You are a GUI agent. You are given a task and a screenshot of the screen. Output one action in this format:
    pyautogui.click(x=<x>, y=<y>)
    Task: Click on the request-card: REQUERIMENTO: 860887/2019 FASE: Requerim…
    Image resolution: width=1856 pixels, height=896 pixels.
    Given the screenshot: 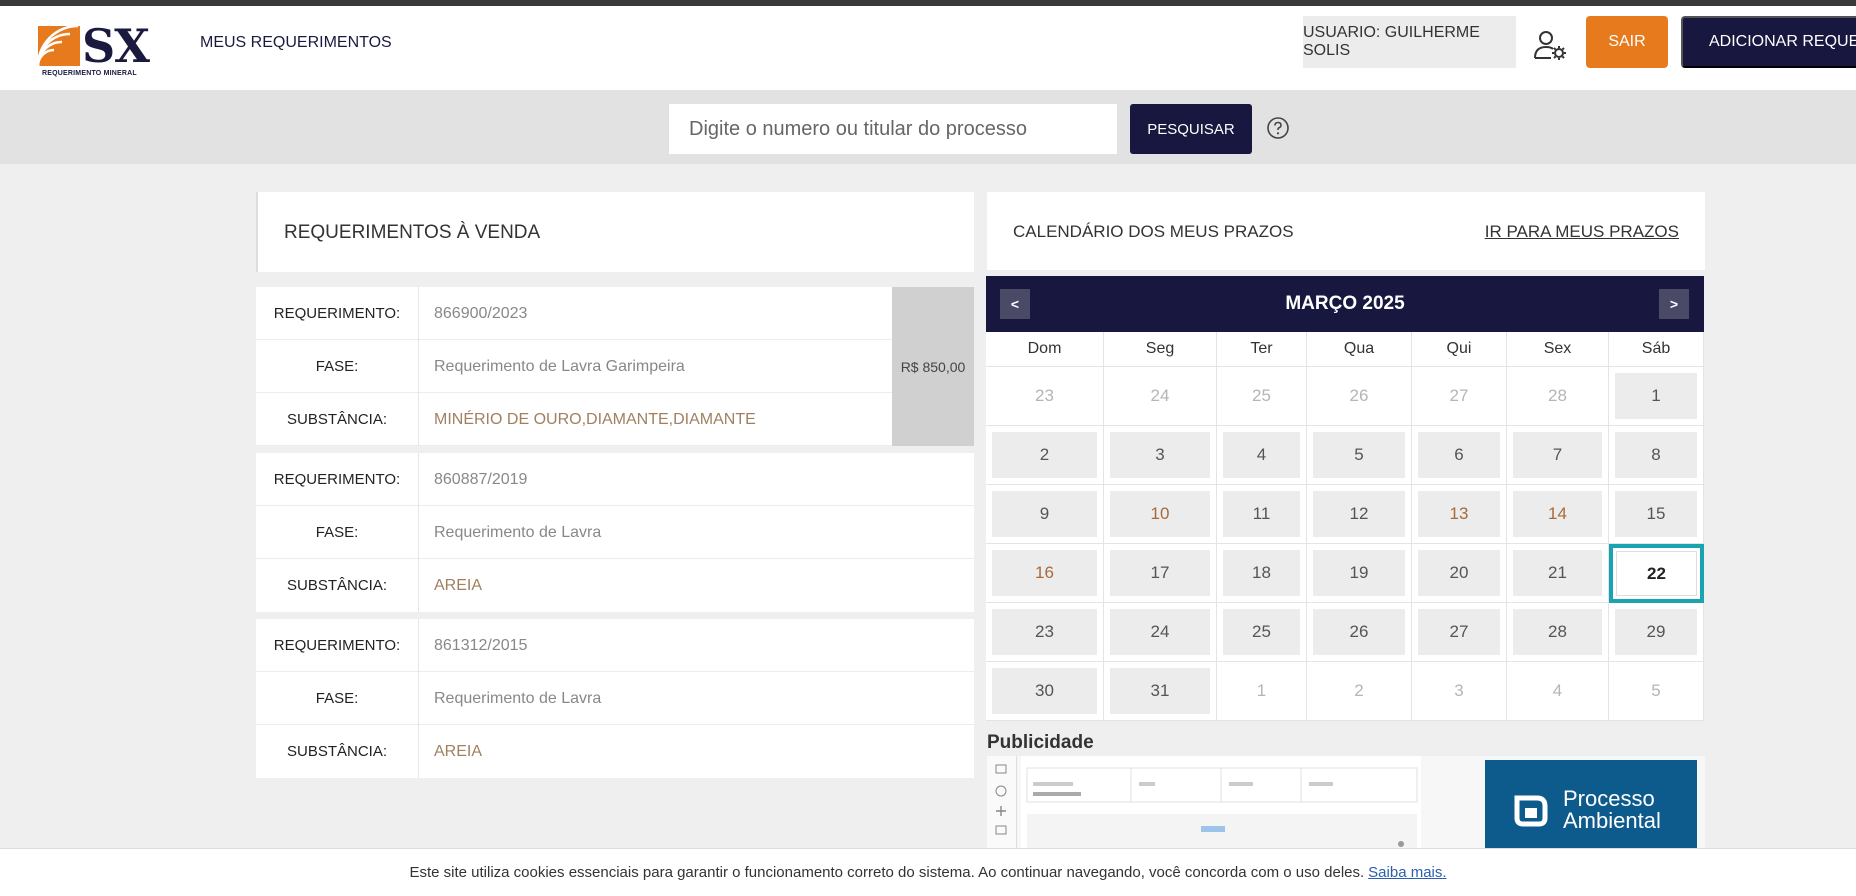 What is the action you would take?
    pyautogui.click(x=615, y=532)
    